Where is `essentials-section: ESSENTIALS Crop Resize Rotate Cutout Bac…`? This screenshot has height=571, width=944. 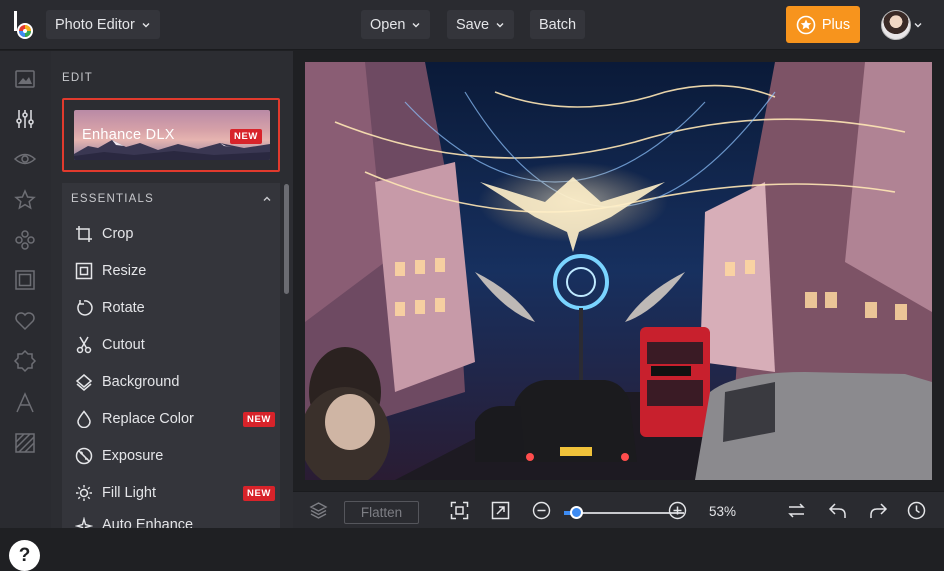 essentials-section: ESSENTIALS Crop Resize Rotate Cutout Bac… is located at coordinates (171, 355).